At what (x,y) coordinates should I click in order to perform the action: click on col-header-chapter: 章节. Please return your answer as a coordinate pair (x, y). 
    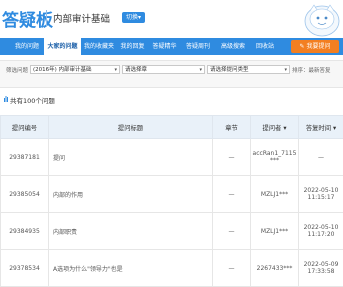
    Looking at the image, I should click on (232, 127).